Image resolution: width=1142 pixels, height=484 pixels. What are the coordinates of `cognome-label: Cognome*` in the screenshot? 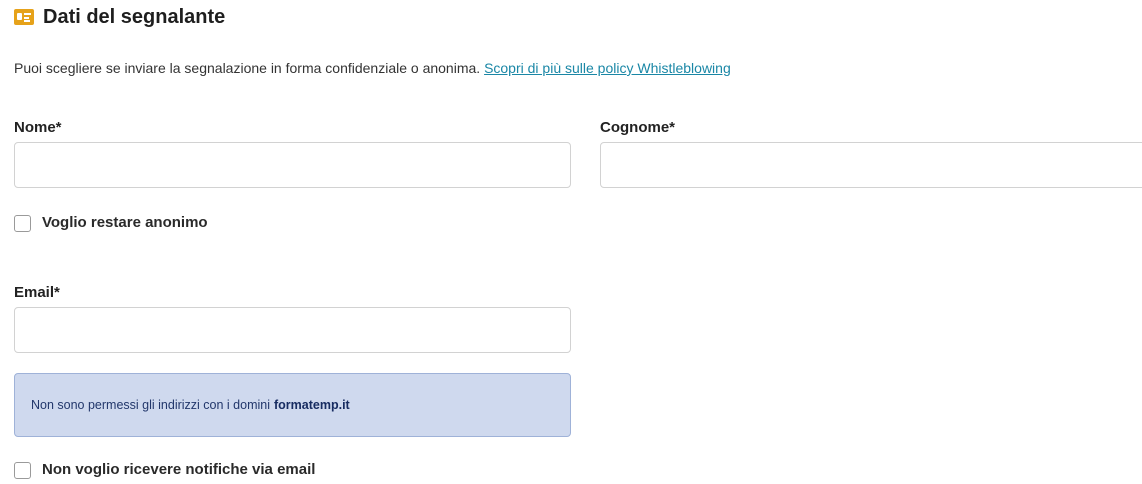 It's located at (637, 127).